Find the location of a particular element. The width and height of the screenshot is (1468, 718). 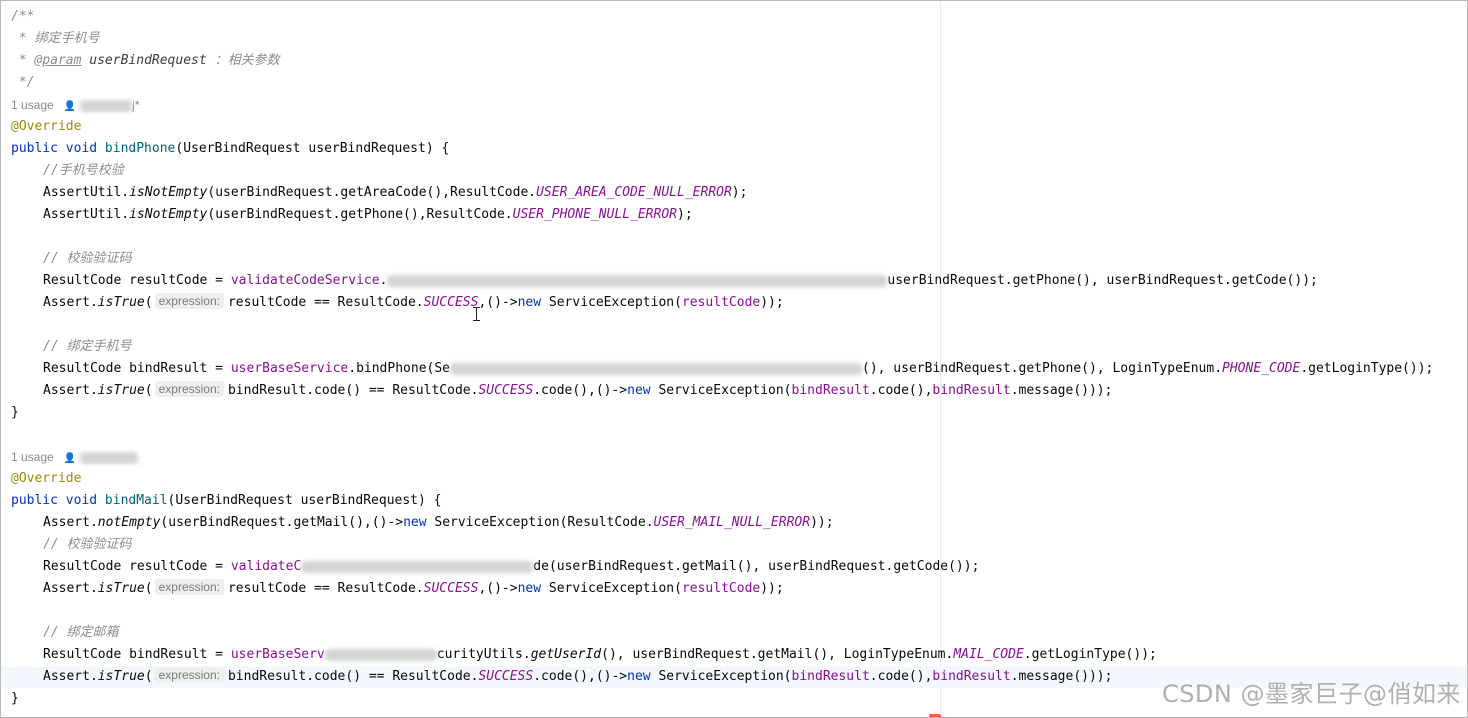

constant: MAIL_CODE is located at coordinates (988, 654).